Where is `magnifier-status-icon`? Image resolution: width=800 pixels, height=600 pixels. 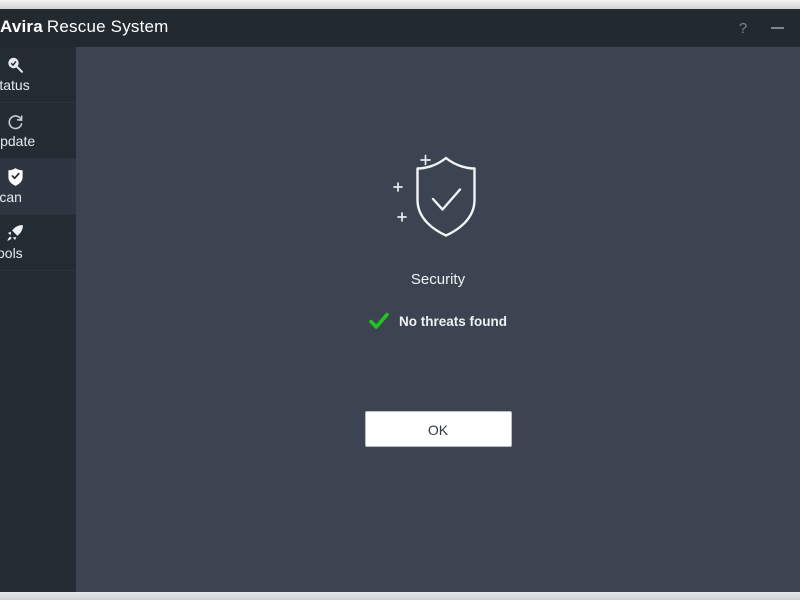 magnifier-status-icon is located at coordinates (15, 65).